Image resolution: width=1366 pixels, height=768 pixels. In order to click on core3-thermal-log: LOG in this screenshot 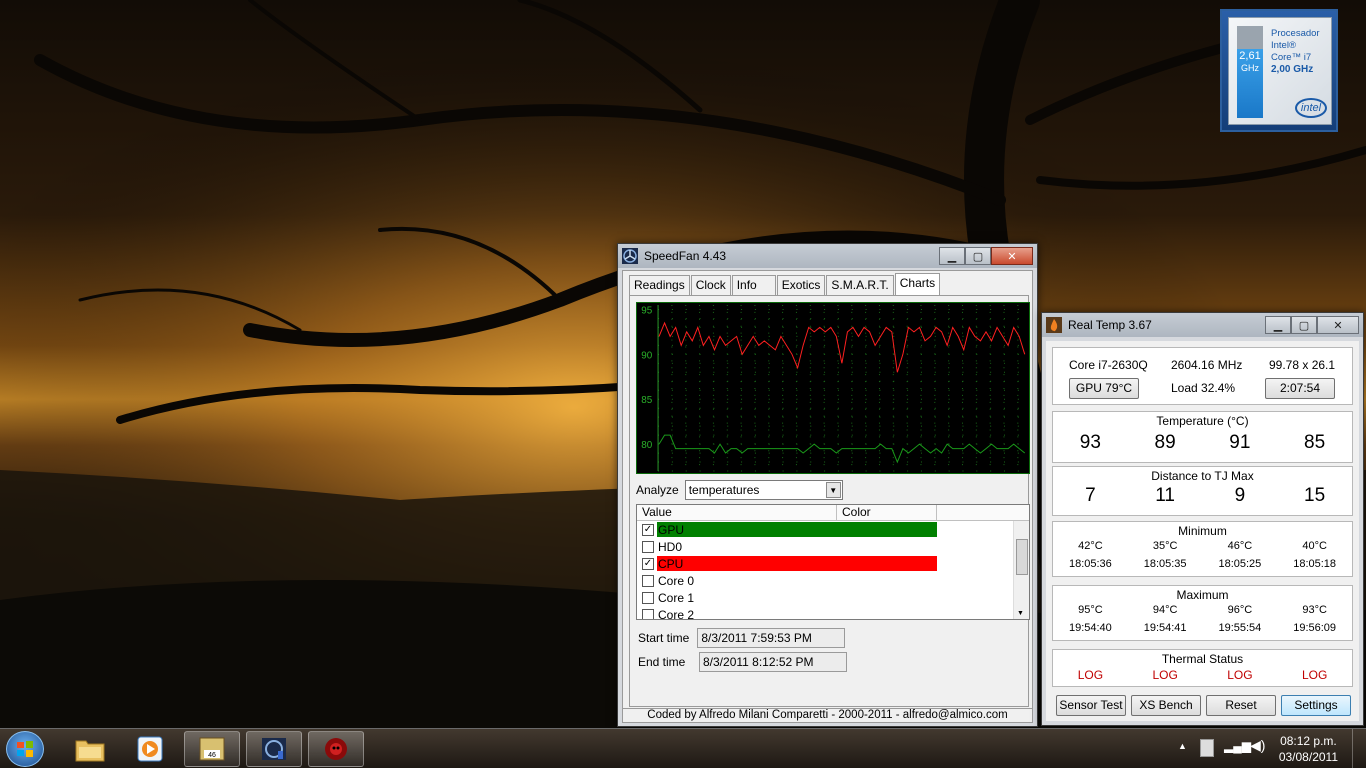, I will do `click(1314, 675)`.